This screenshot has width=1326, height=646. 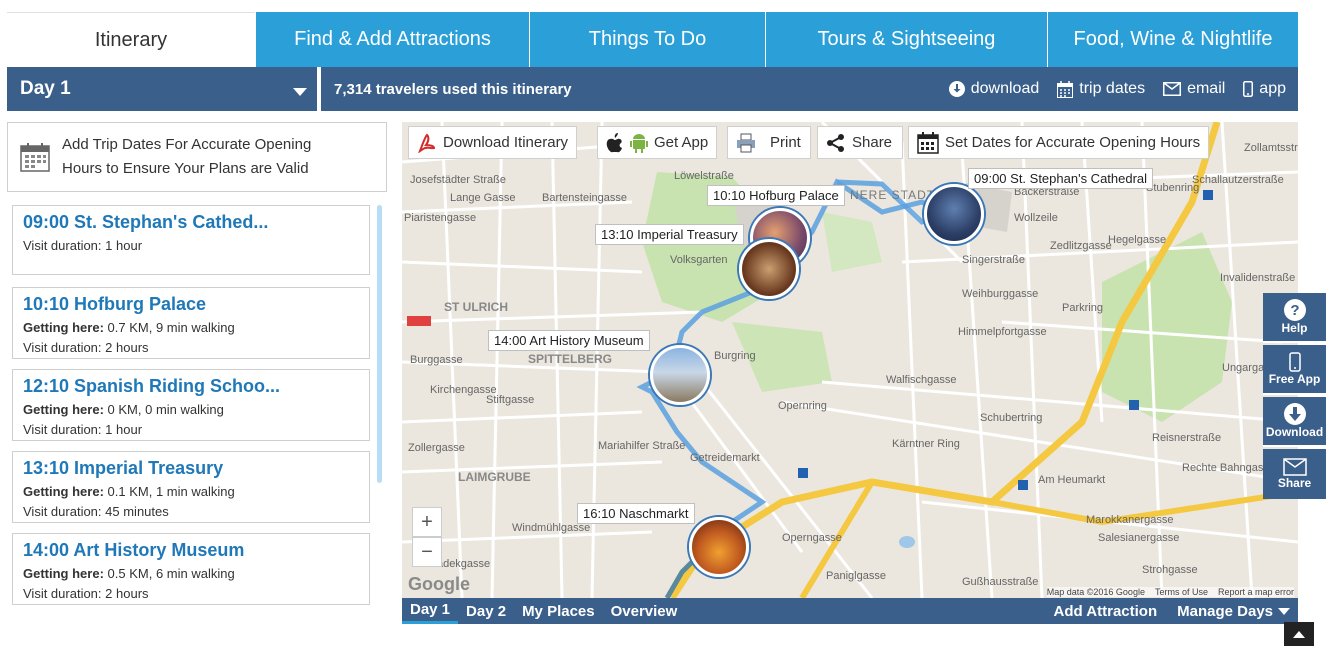 I want to click on street-label: Burgring, so click(x=735, y=356).